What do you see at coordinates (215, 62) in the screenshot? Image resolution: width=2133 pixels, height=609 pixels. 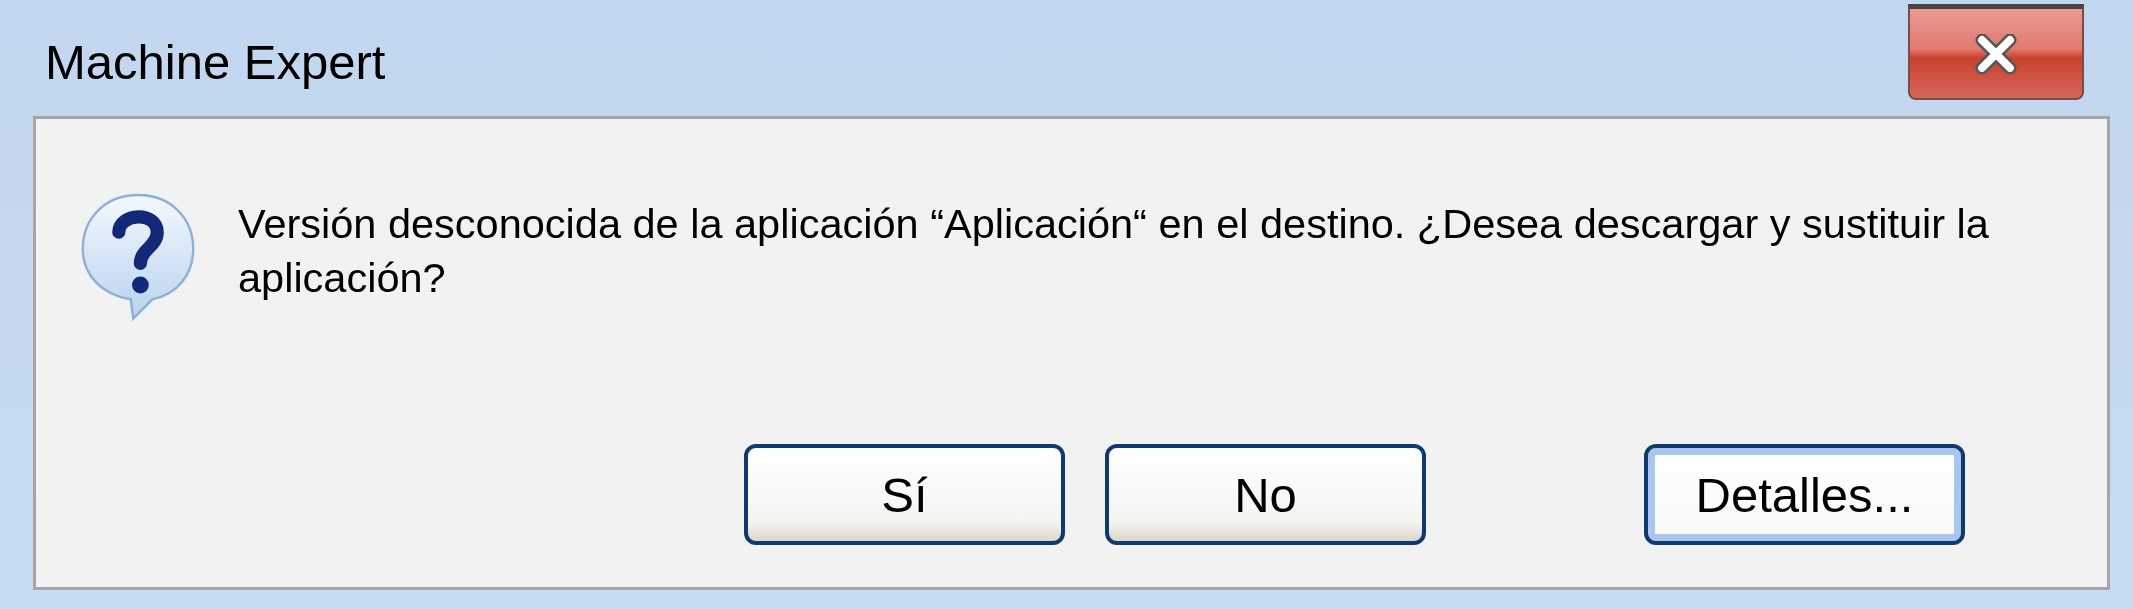 I see `window-title: Machine Expert` at bounding box center [215, 62].